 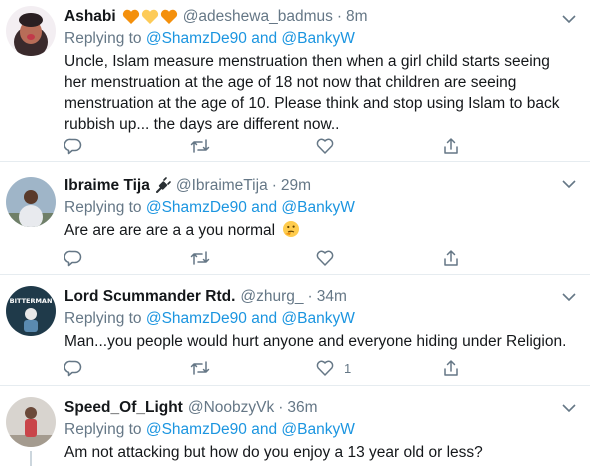 What do you see at coordinates (357, 17) in the screenshot?
I see `timestamp: 8m` at bounding box center [357, 17].